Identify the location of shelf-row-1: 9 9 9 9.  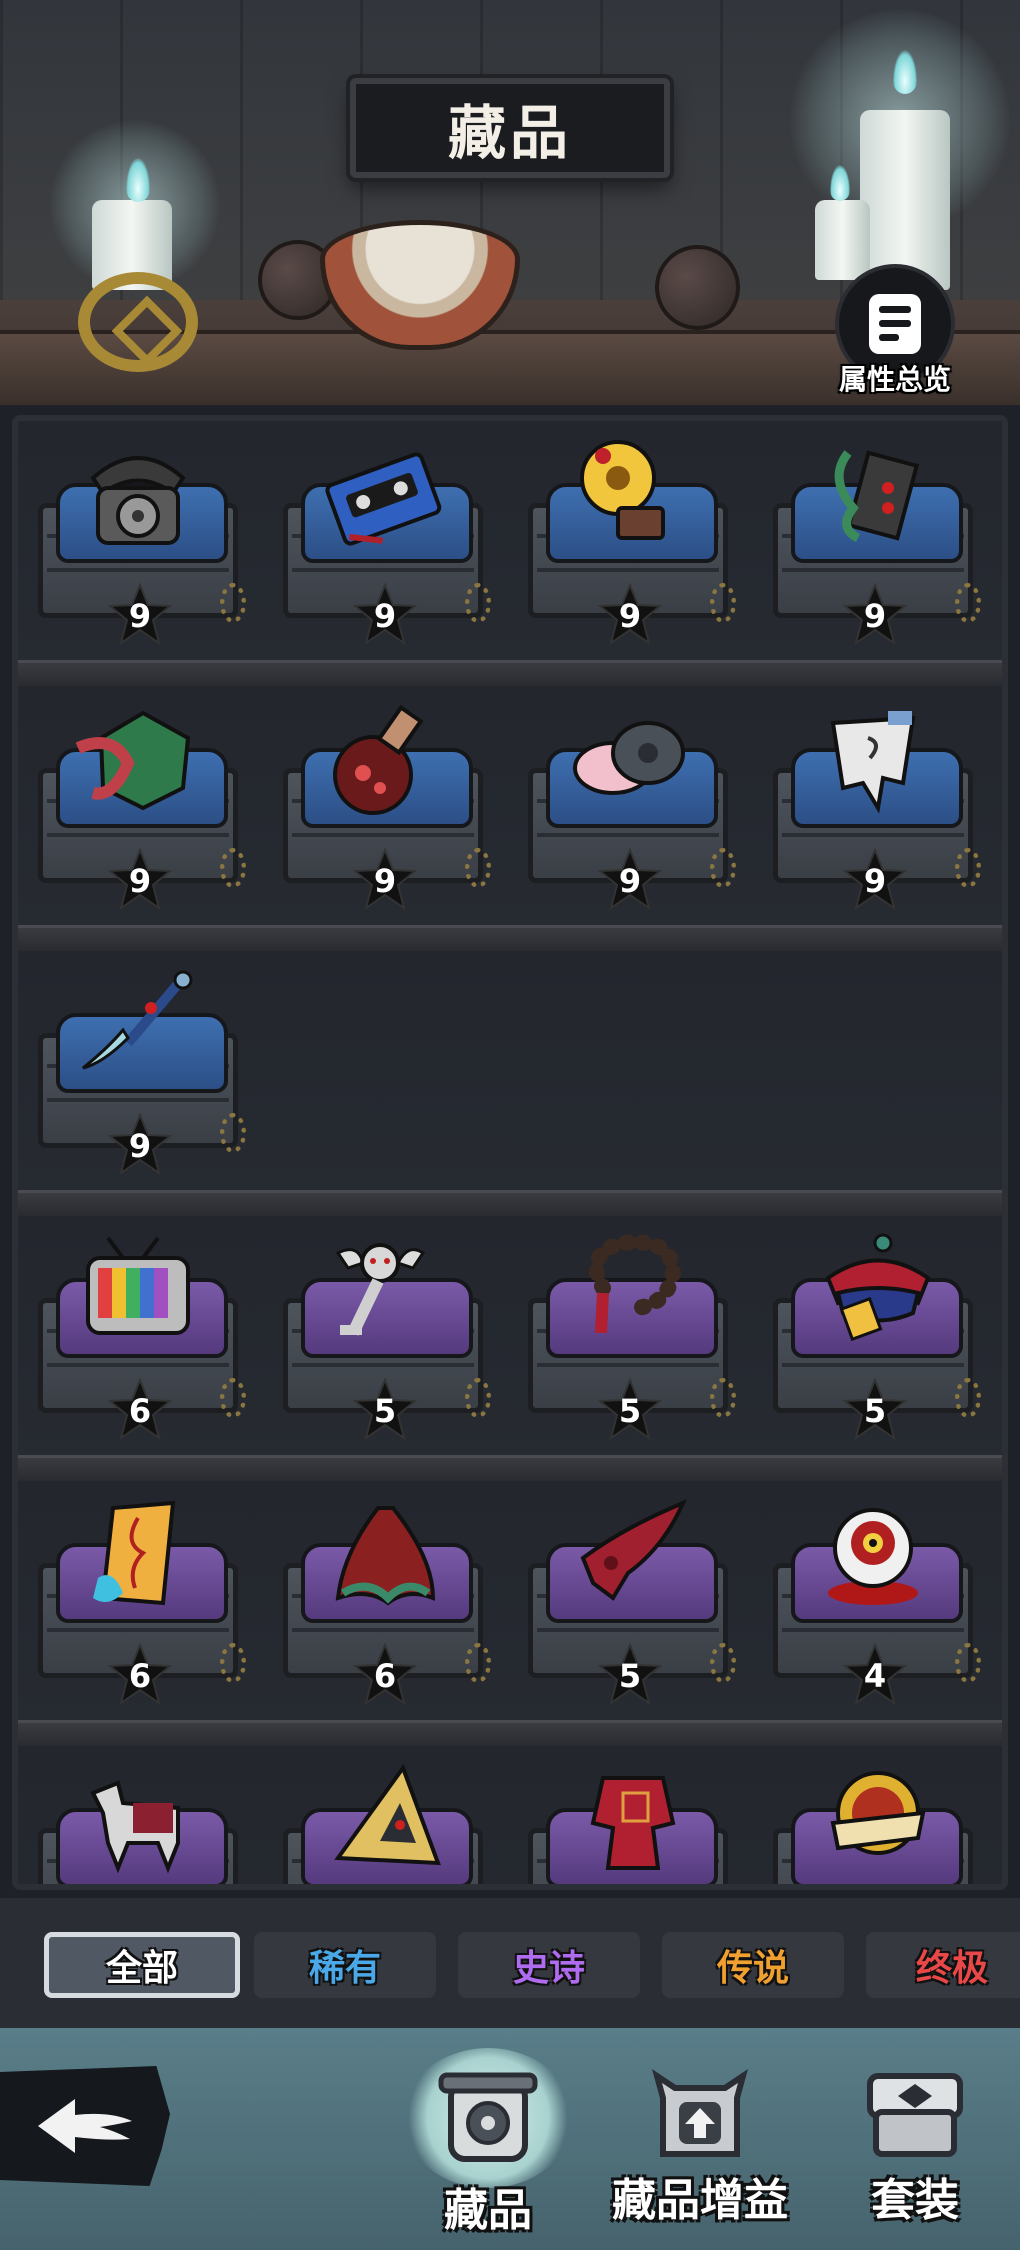
(510, 553).